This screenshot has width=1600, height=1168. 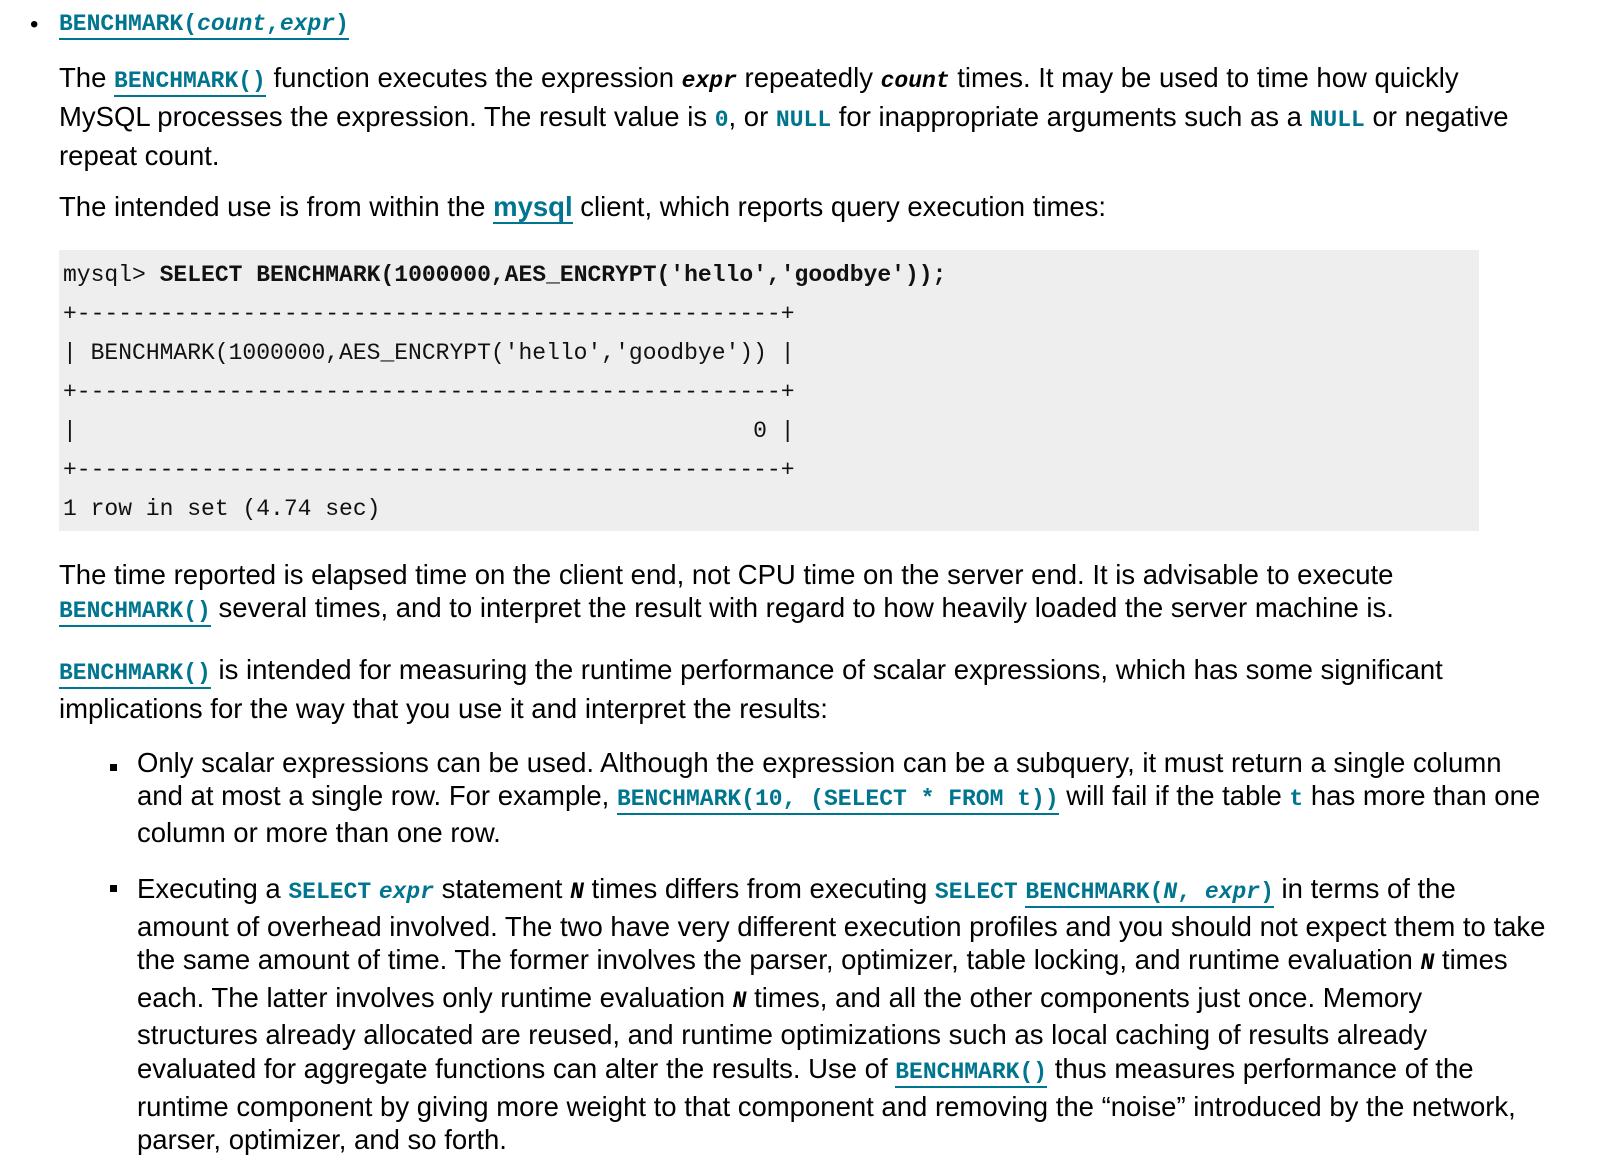 I want to click on benchmark-heading-link: BENCHMARK(count,expr), so click(x=204, y=25).